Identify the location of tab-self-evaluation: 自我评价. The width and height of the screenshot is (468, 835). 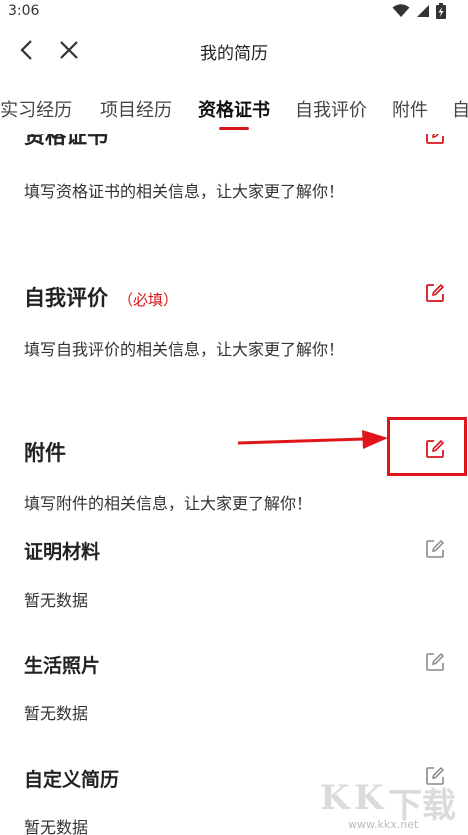
(331, 109).